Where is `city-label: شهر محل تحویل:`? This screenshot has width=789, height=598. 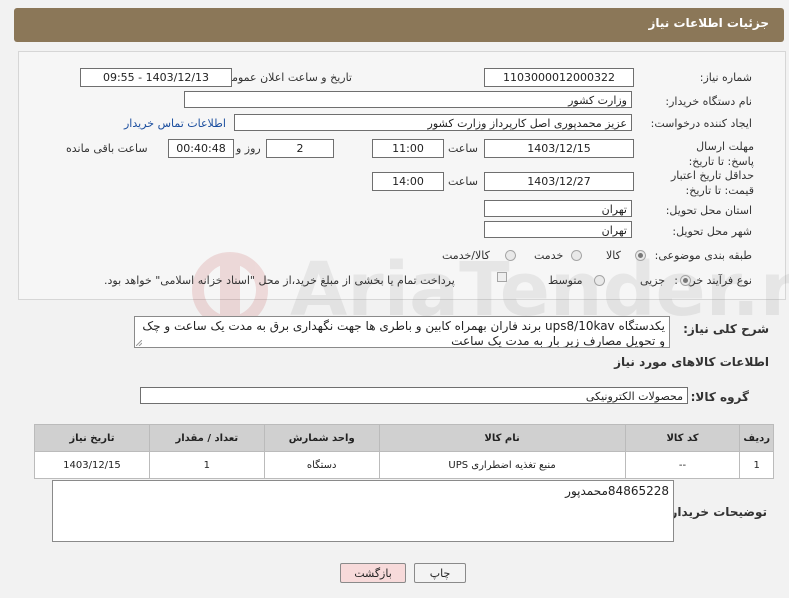
city-label: شهر محل تحویل: is located at coordinates (712, 231).